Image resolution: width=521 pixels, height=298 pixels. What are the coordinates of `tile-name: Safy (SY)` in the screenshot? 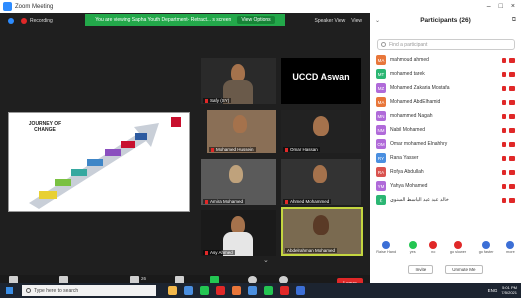 It's located at (217, 100).